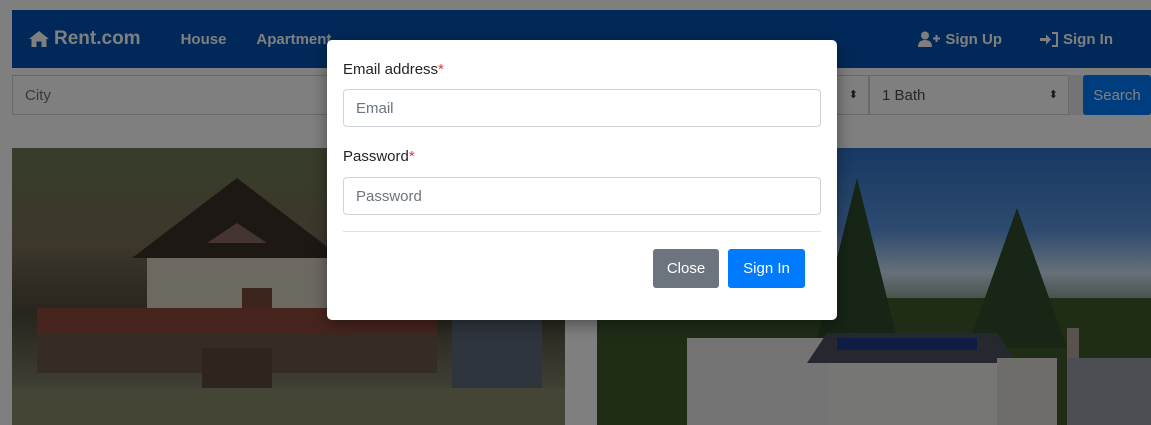 This screenshot has width=1151, height=425. I want to click on modal-footer-divider, so click(582, 231).